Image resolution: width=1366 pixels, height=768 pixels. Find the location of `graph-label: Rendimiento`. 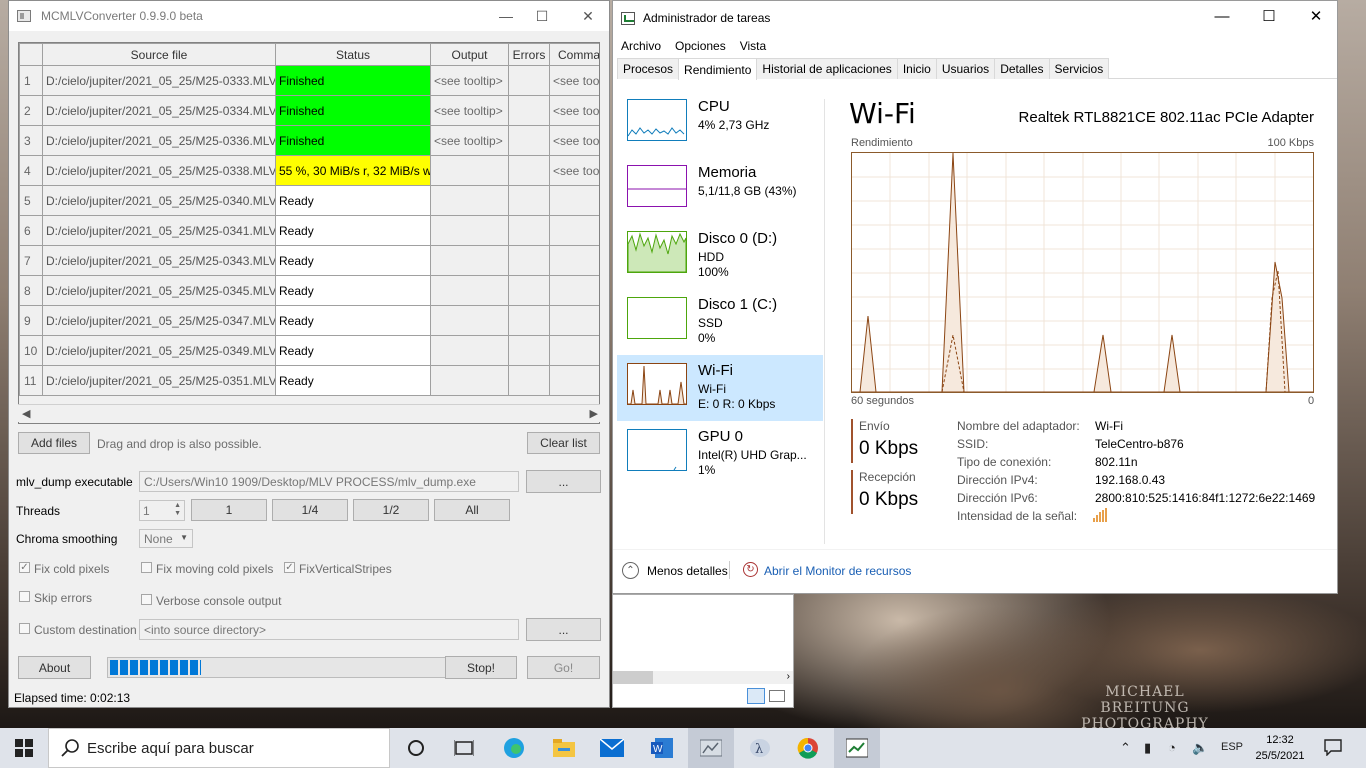

graph-label: Rendimiento is located at coordinates (882, 143).